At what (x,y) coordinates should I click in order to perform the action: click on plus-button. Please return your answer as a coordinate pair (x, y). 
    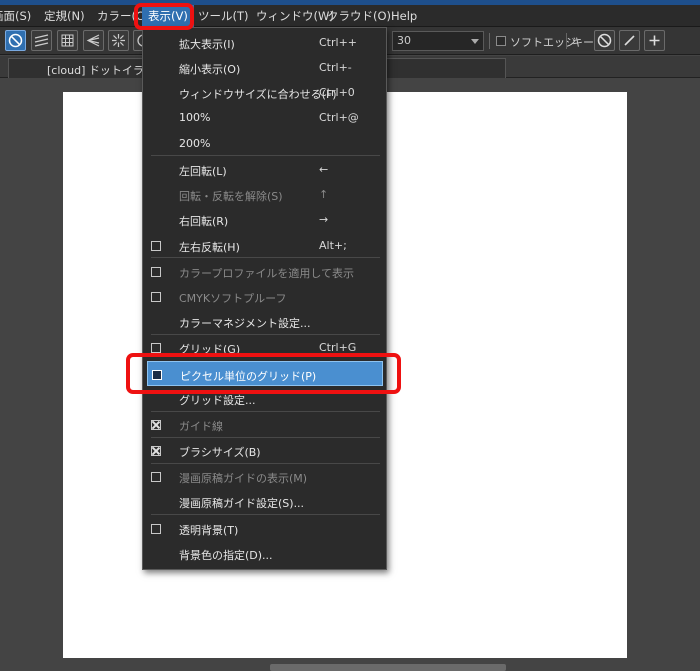
    Looking at the image, I should click on (654, 40).